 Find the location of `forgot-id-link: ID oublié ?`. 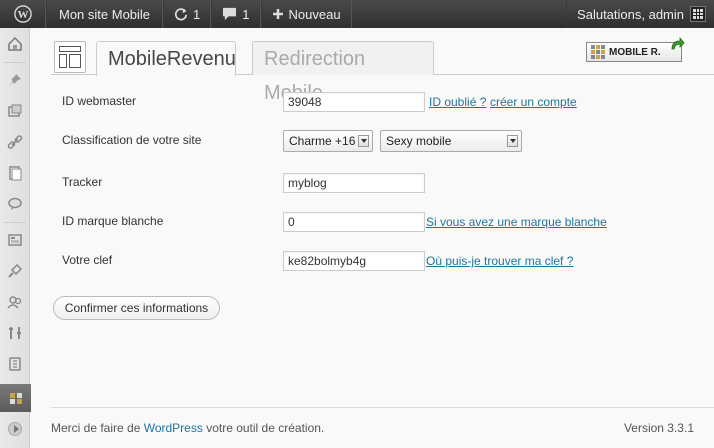

forgot-id-link: ID oublié ? is located at coordinates (457, 102).